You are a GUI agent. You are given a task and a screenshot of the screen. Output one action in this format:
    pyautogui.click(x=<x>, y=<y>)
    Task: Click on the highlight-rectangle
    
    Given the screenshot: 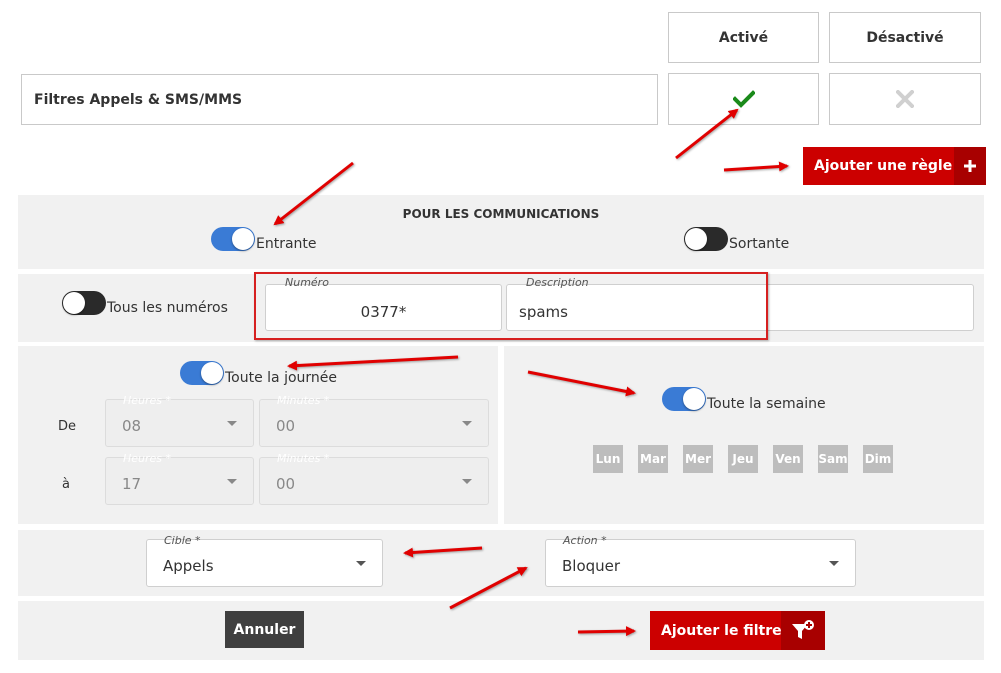 What is the action you would take?
    pyautogui.click(x=511, y=306)
    